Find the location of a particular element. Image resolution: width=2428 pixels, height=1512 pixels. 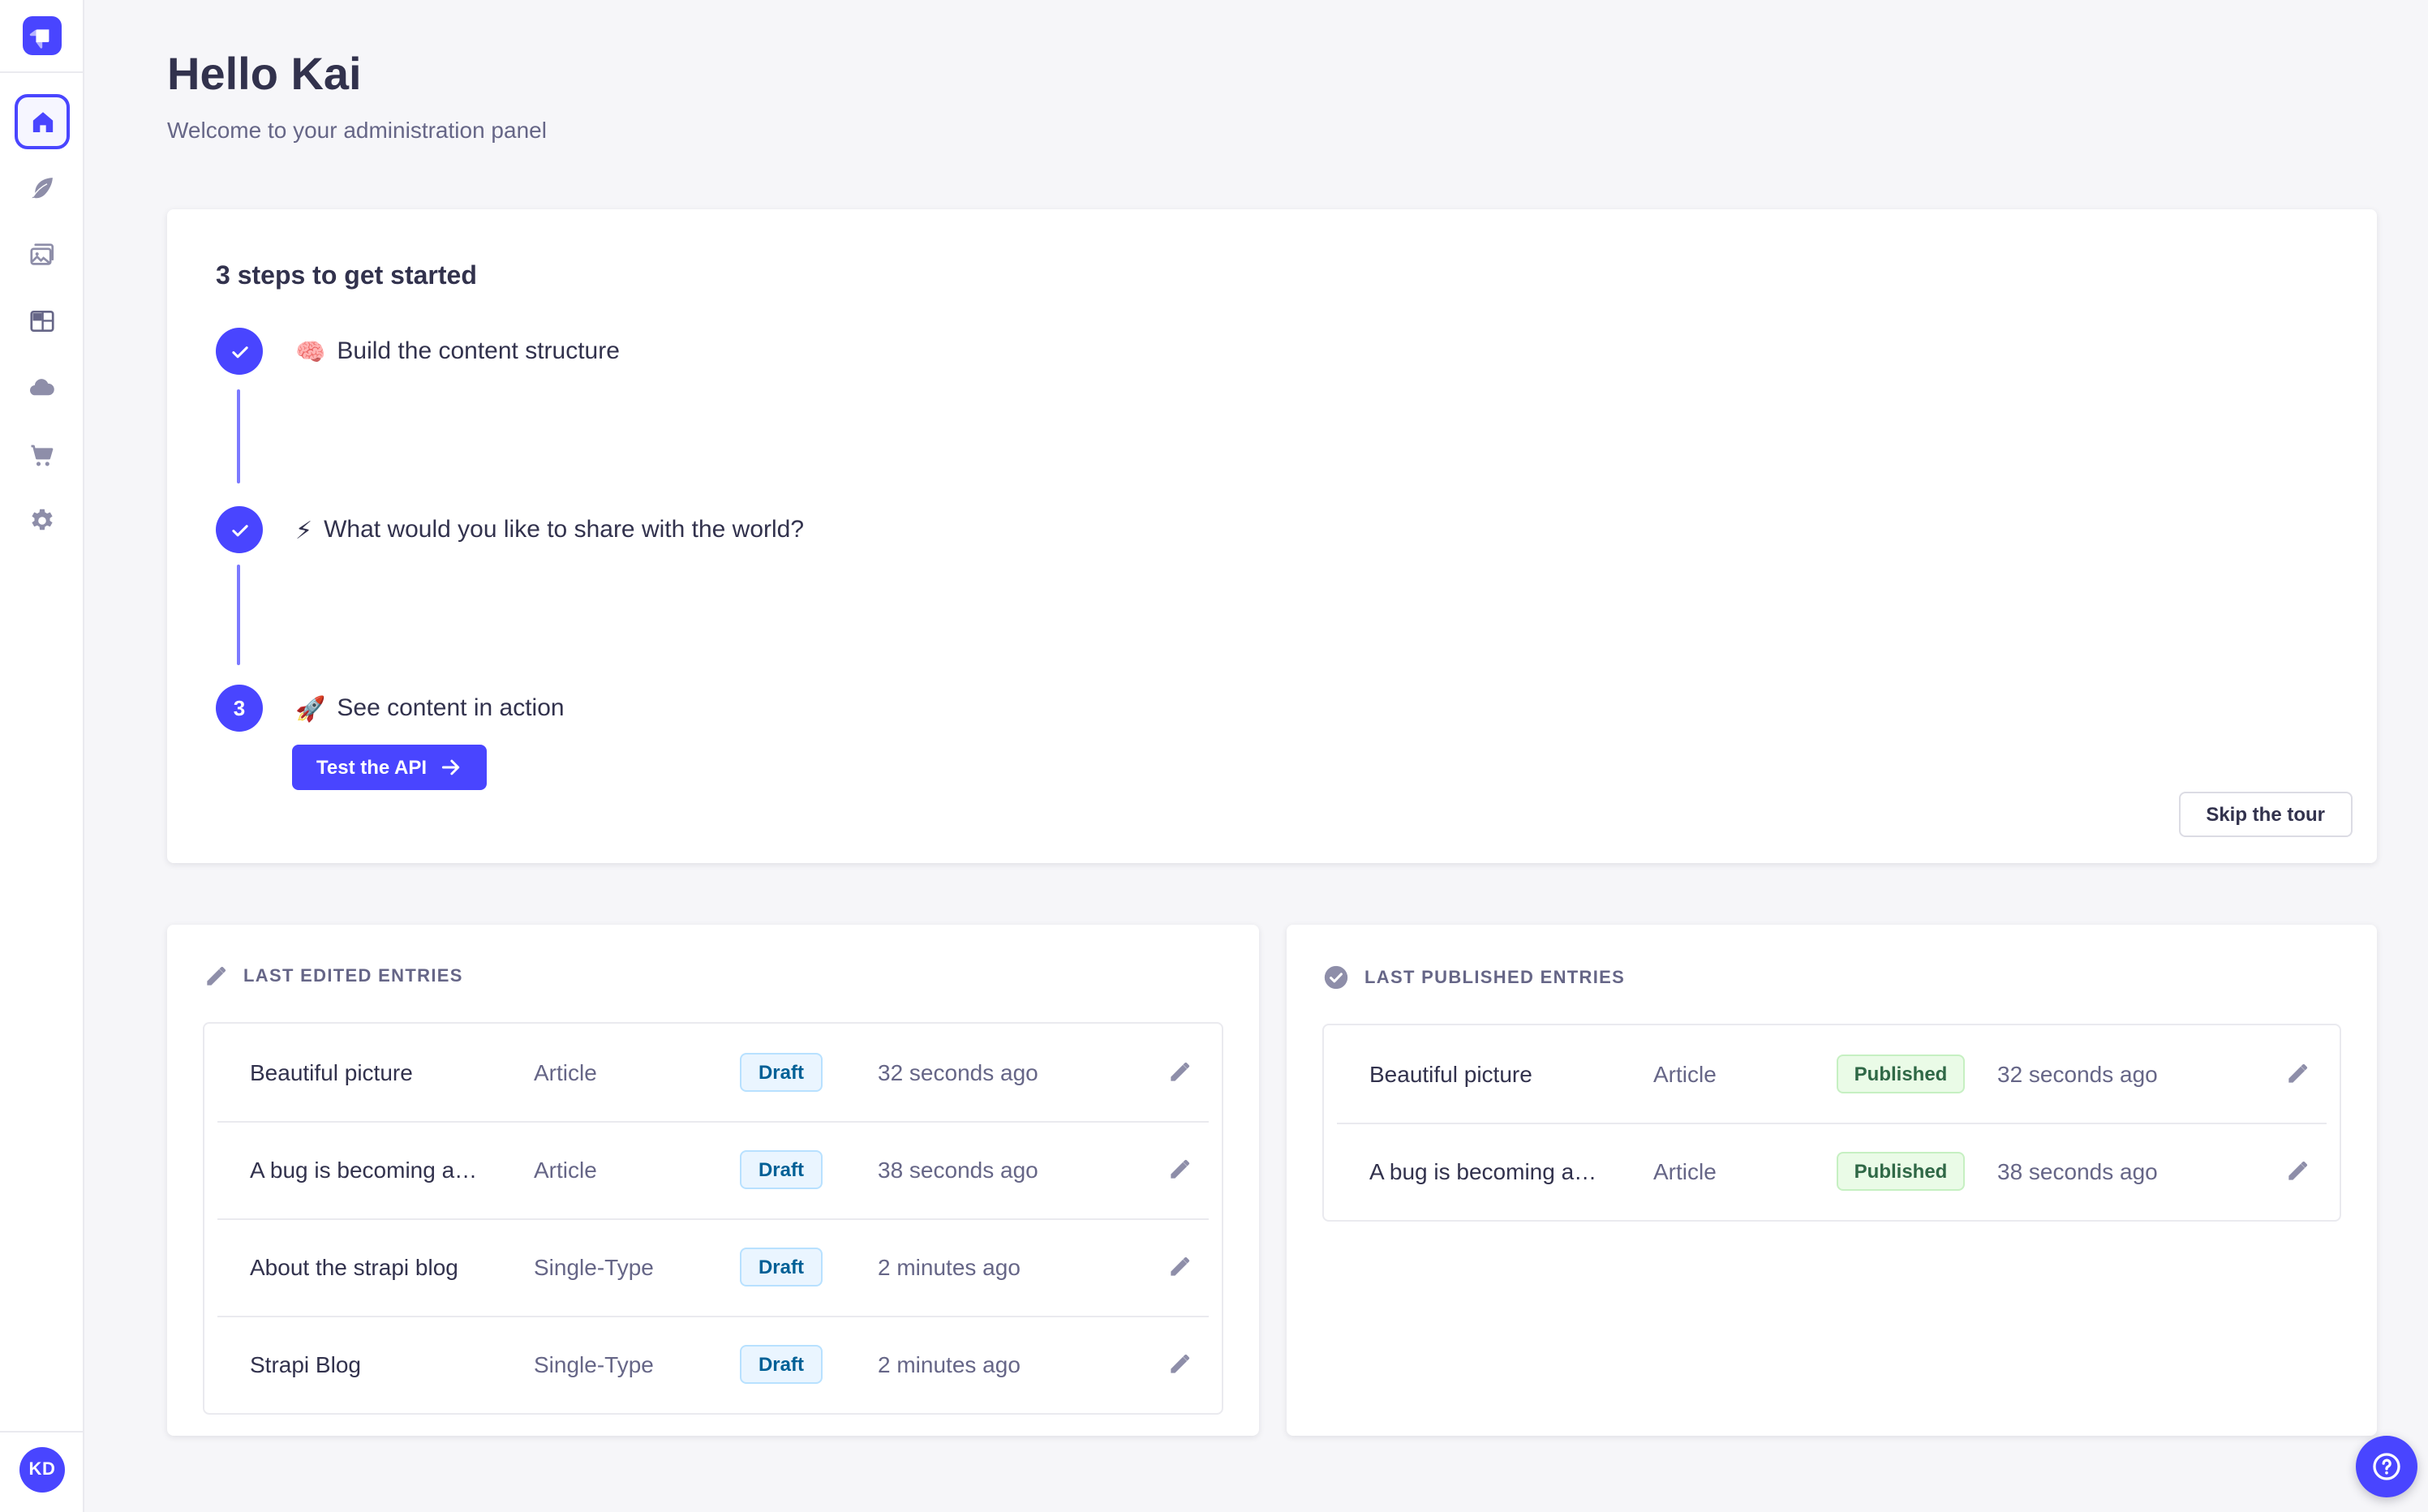

sidebar-item-content-manager is located at coordinates (42, 188).